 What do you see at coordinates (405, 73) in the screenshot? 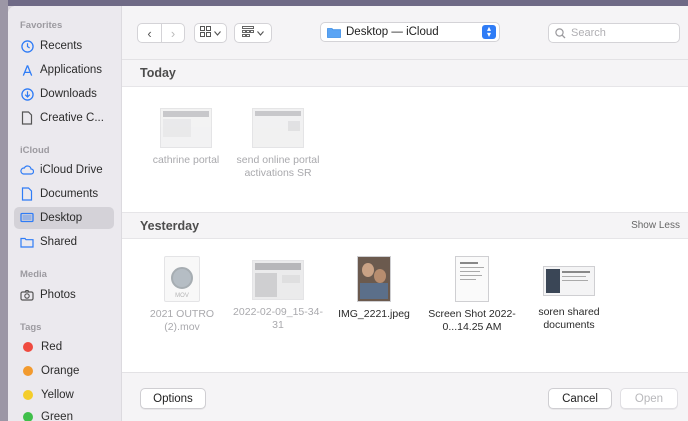
I see `section-header-today: Today` at bounding box center [405, 73].